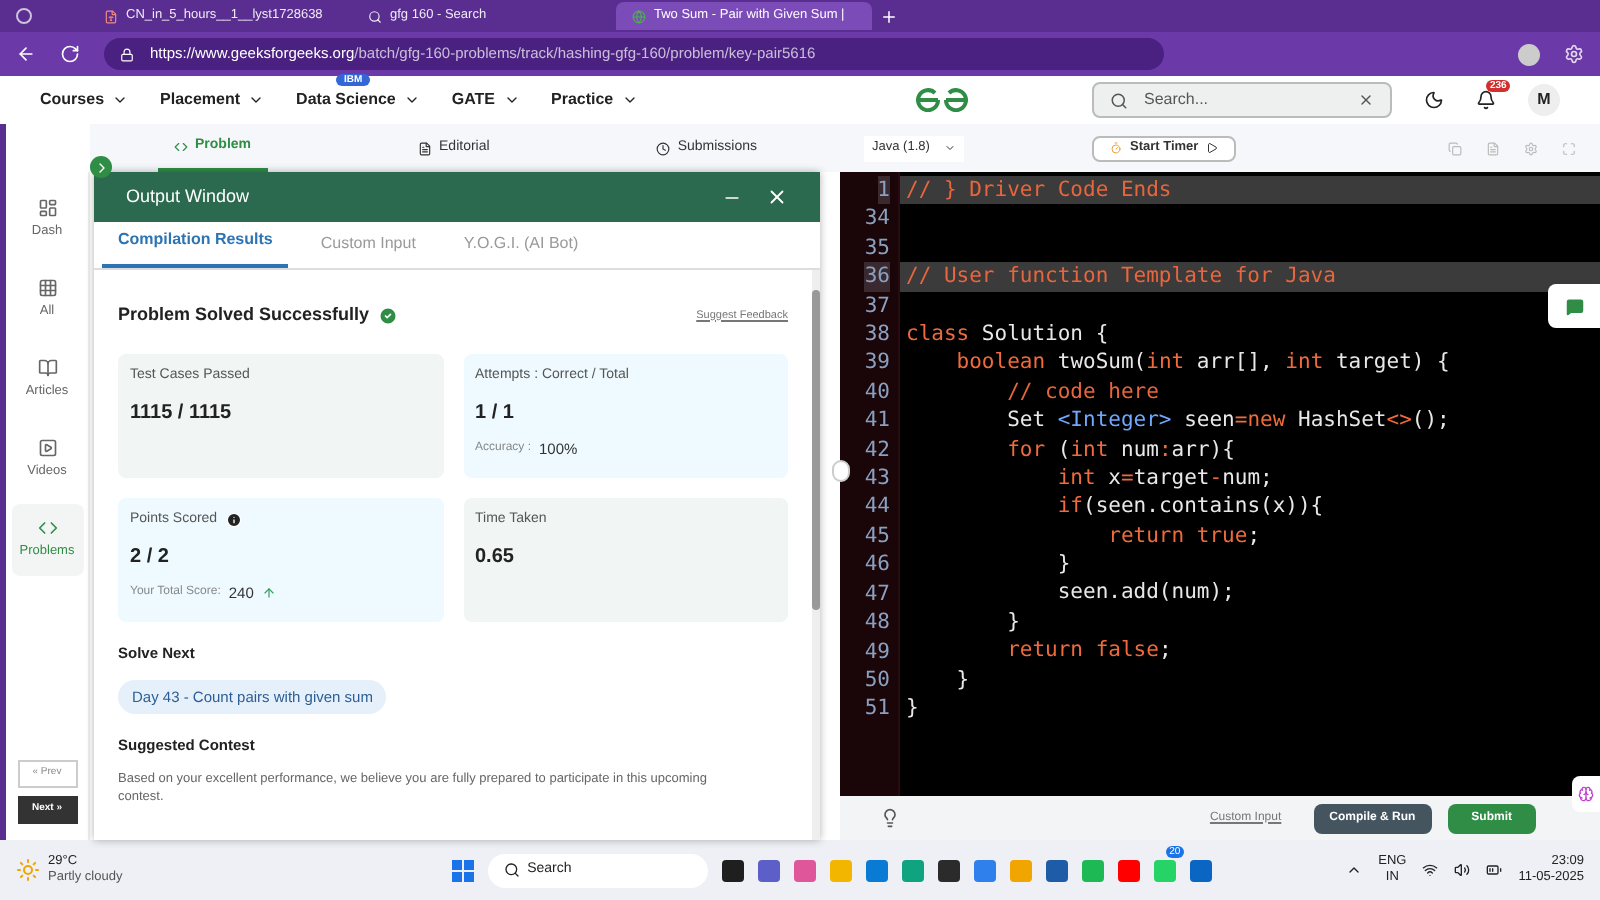  Describe the element at coordinates (877, 709) in the screenshot. I see `line-number: 51` at that location.